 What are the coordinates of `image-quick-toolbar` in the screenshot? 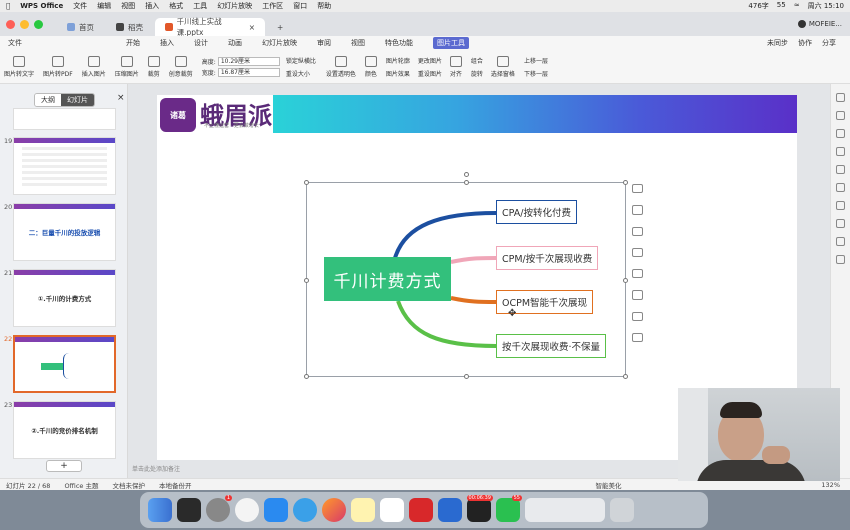 It's located at (639, 267).